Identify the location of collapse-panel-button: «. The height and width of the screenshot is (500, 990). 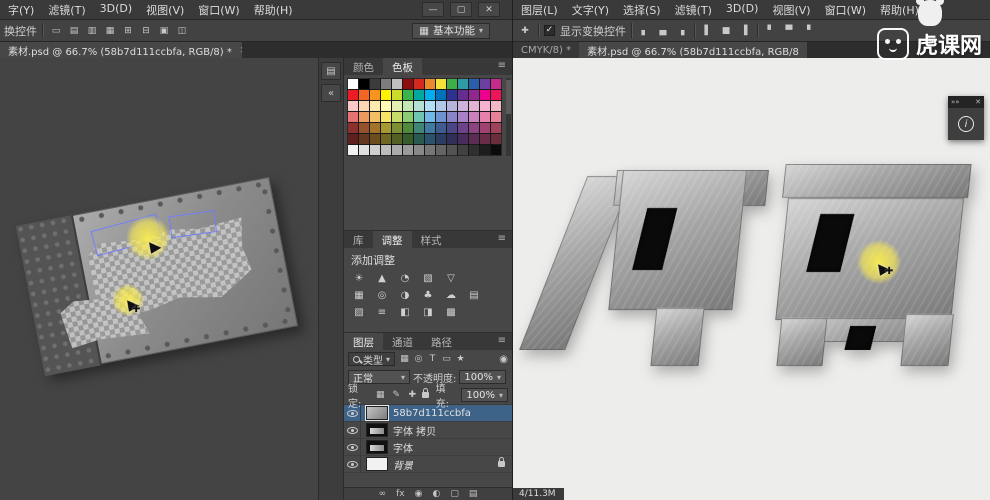
(331, 93).